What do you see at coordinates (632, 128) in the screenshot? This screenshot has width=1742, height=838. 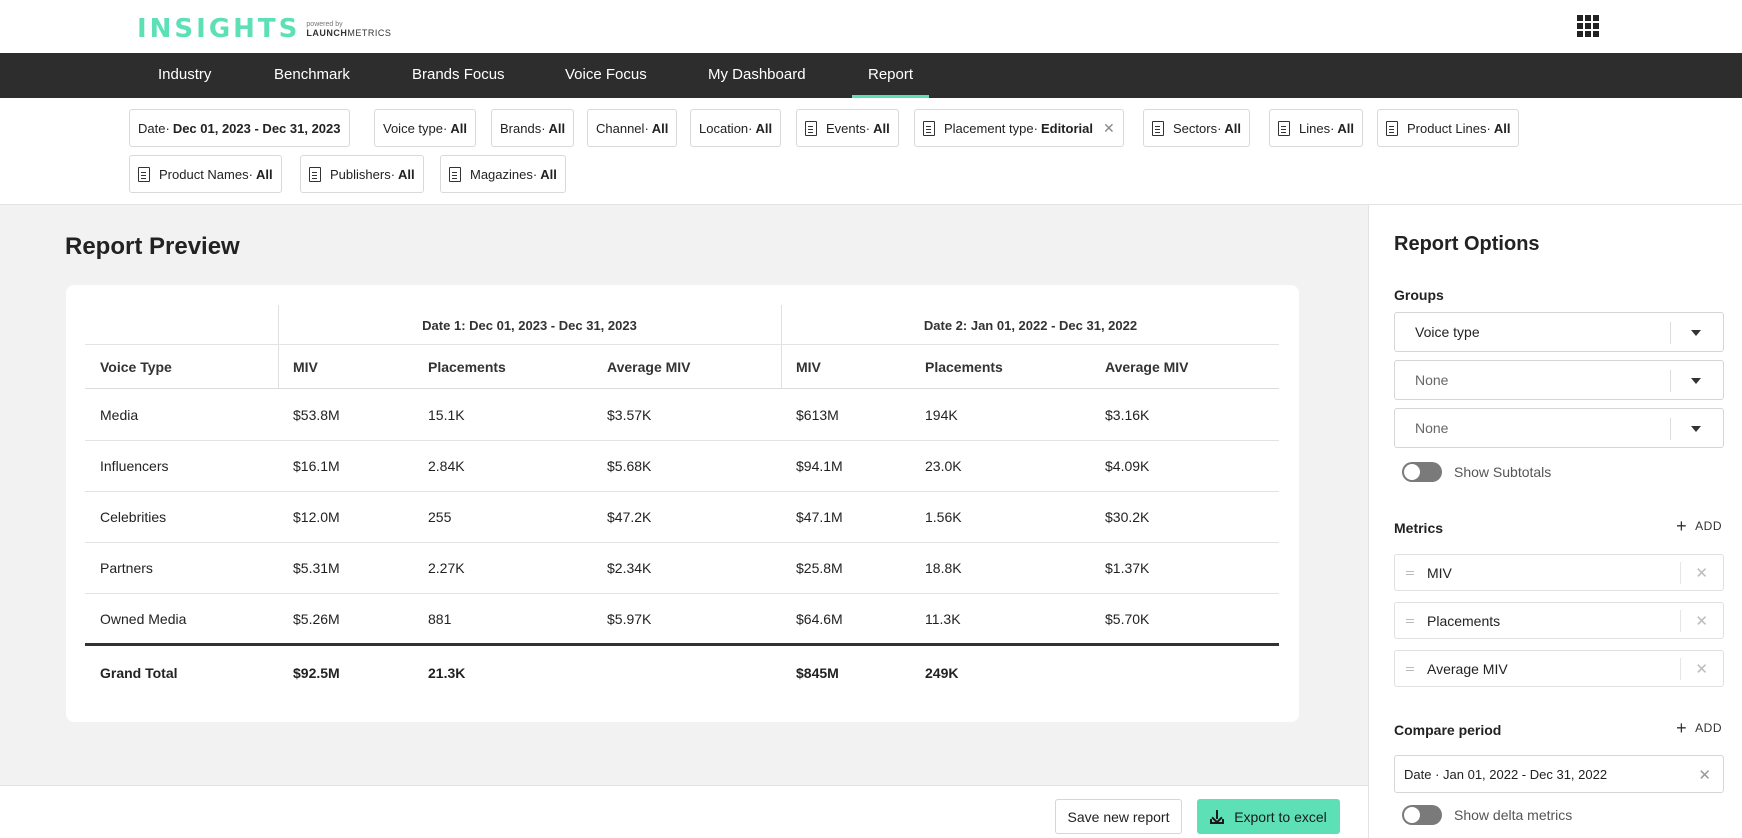 I see `filter-channel: Channel · All` at bounding box center [632, 128].